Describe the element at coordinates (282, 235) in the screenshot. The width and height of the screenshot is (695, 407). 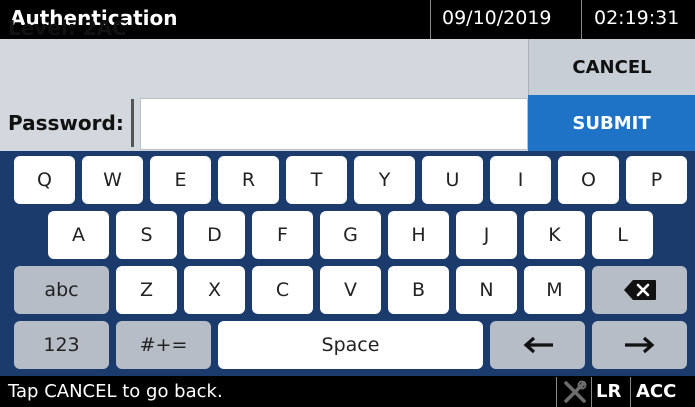
I see `key-f: F` at that location.